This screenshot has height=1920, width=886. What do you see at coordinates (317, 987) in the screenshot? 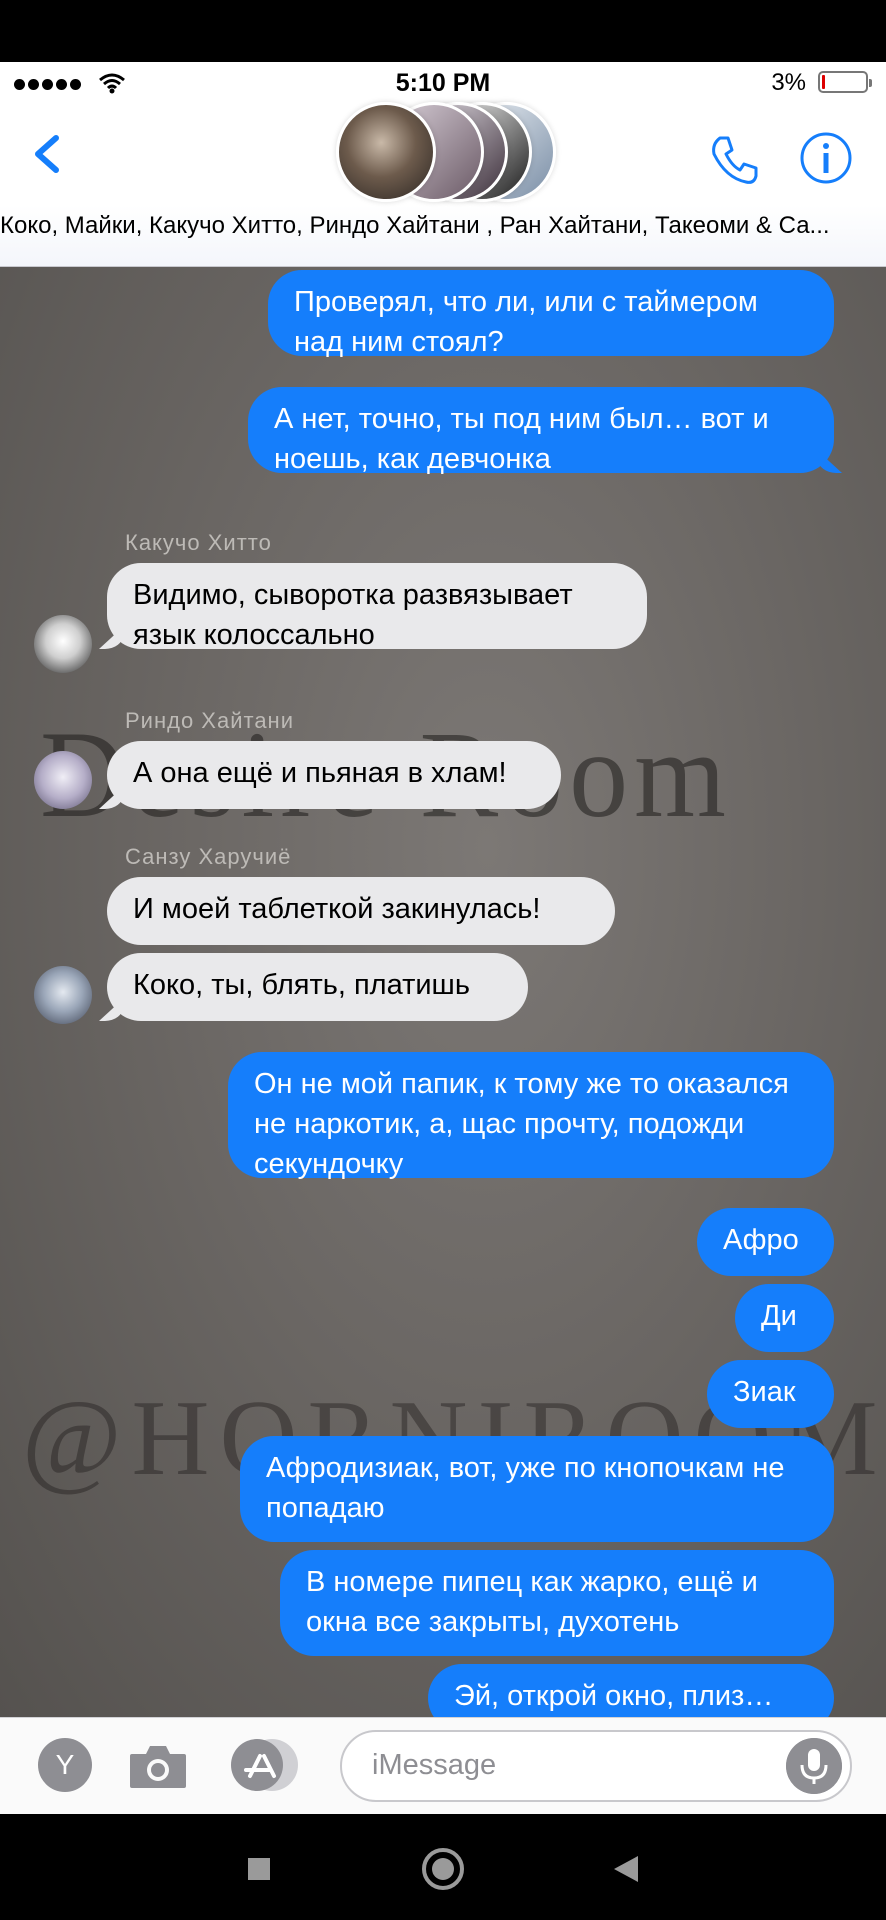
I see `incoming-message: Коко, ты, блять, платишь` at bounding box center [317, 987].